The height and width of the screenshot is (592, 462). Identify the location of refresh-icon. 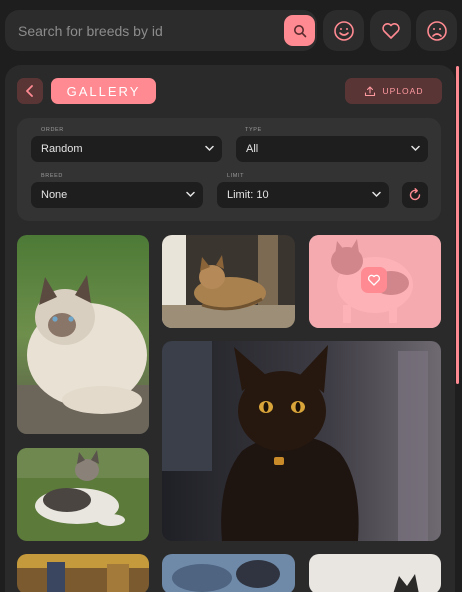
(415, 194).